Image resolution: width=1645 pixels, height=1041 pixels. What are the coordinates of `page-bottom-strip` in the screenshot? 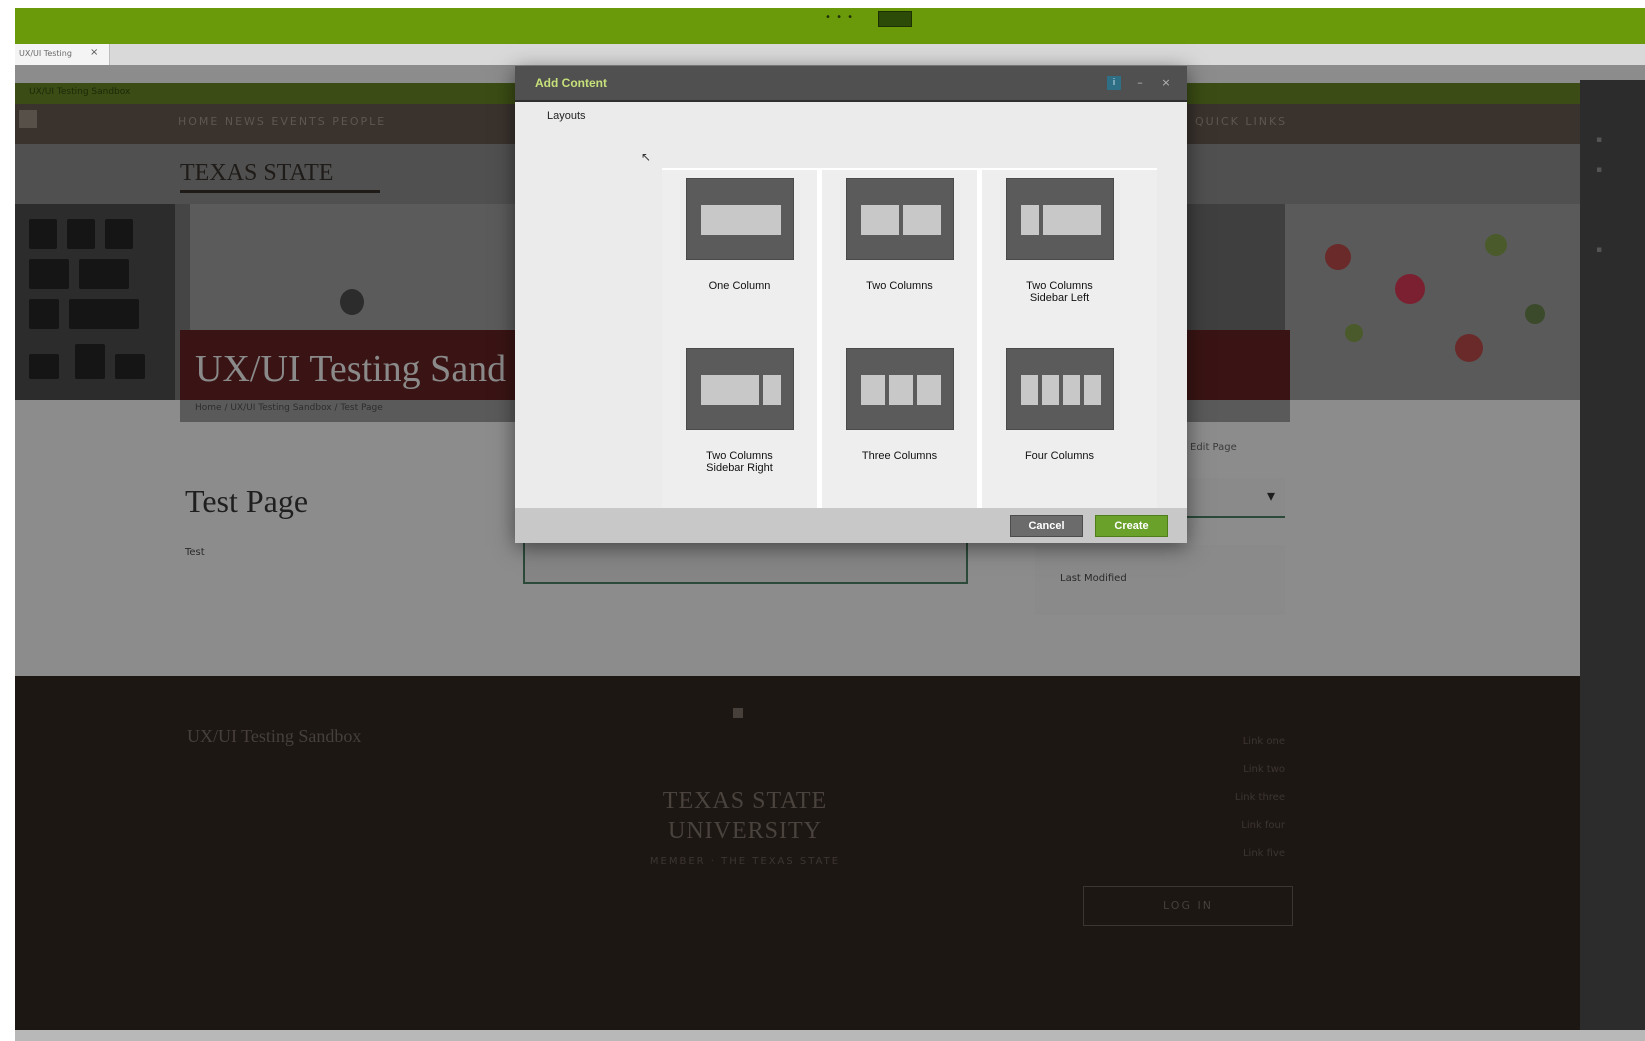 It's located at (830, 1035).